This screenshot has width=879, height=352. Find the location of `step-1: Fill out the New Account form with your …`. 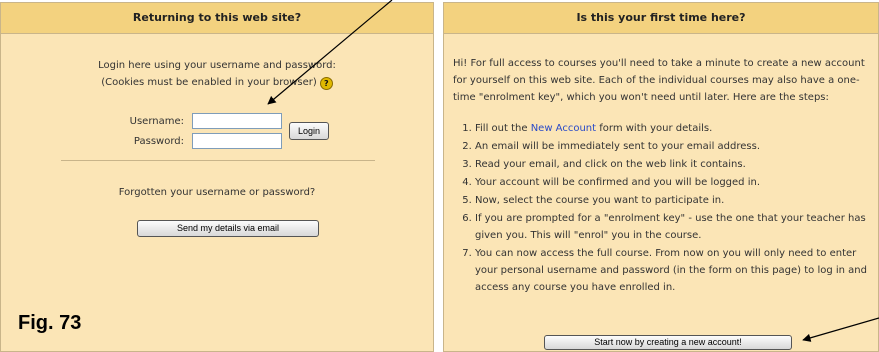

step-1: Fill out the New Account form with your … is located at coordinates (675, 129).